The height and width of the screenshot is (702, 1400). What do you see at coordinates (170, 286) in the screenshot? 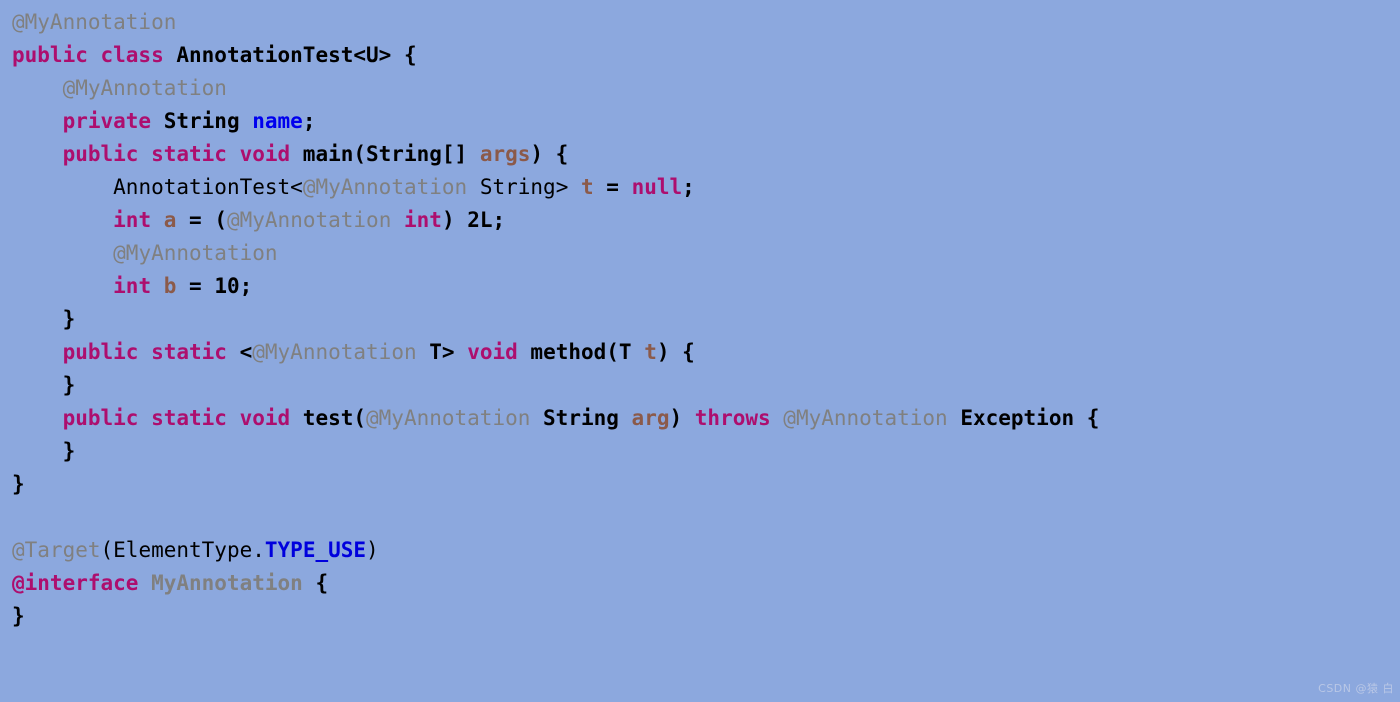
I see `variable-token: b` at bounding box center [170, 286].